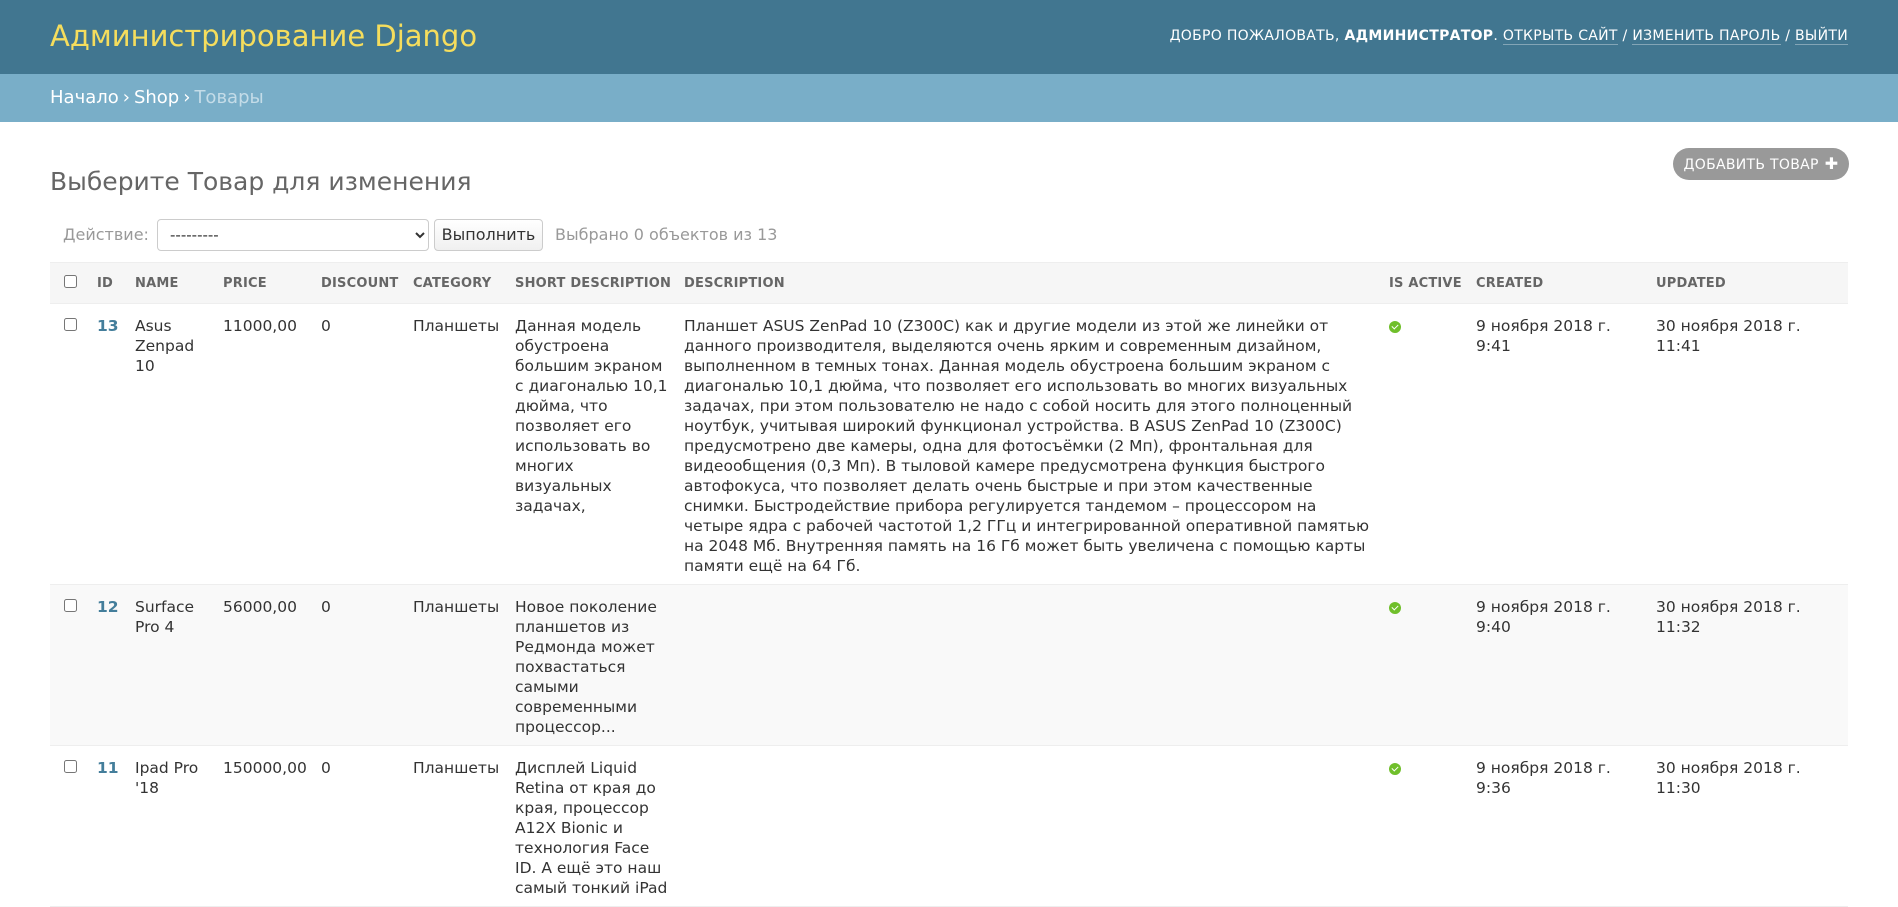  I want to click on action-label: Действие:, so click(106, 234).